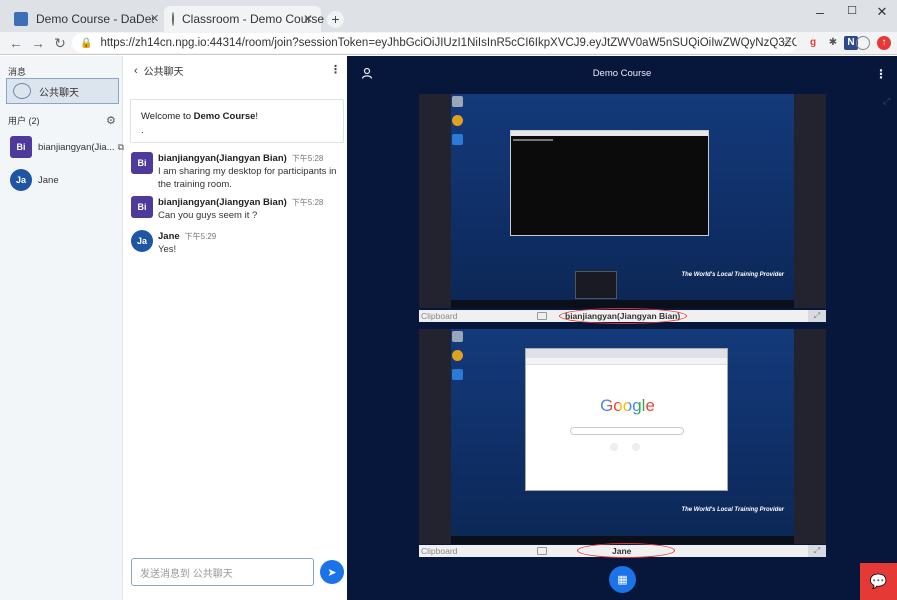 This screenshot has height=600, width=897. What do you see at coordinates (22, 91) in the screenshot?
I see `chat-bubble-icon` at bounding box center [22, 91].